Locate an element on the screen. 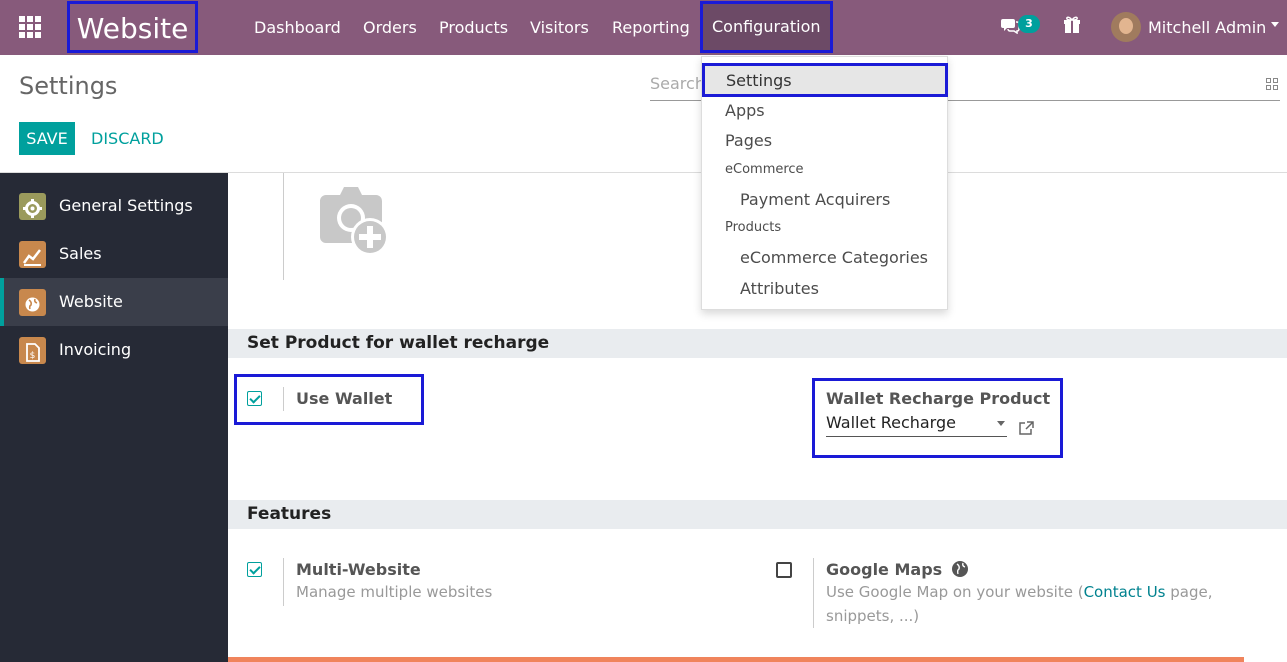 The width and height of the screenshot is (1287, 662). sidebar-item-website: Website is located at coordinates (114, 302).